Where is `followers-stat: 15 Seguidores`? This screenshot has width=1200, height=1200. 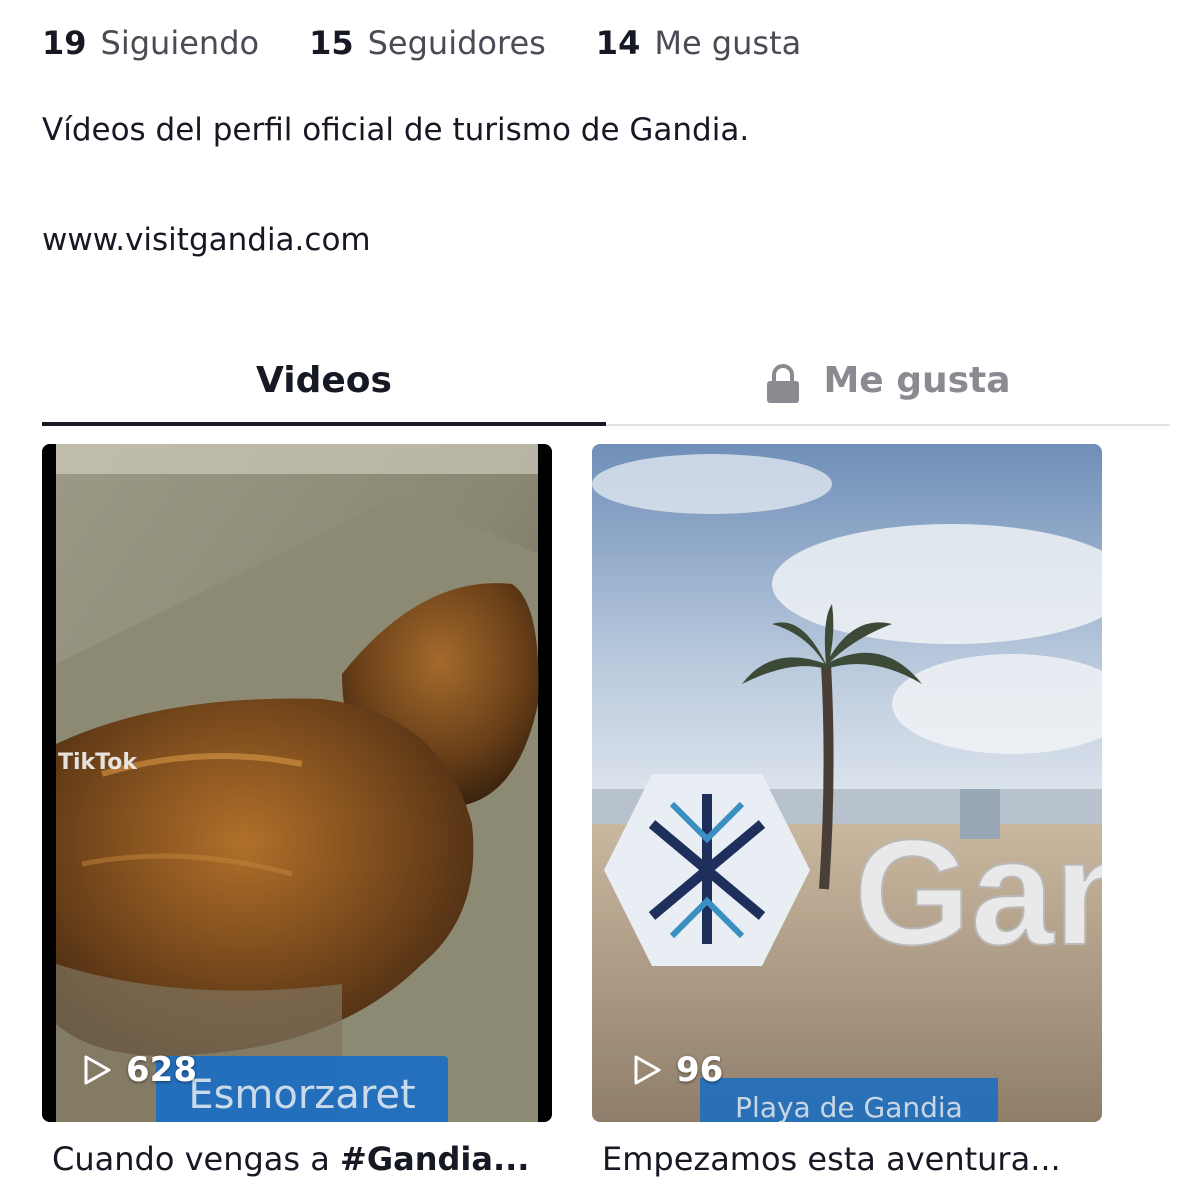
followers-stat: 15 Seguidores is located at coordinates (427, 43).